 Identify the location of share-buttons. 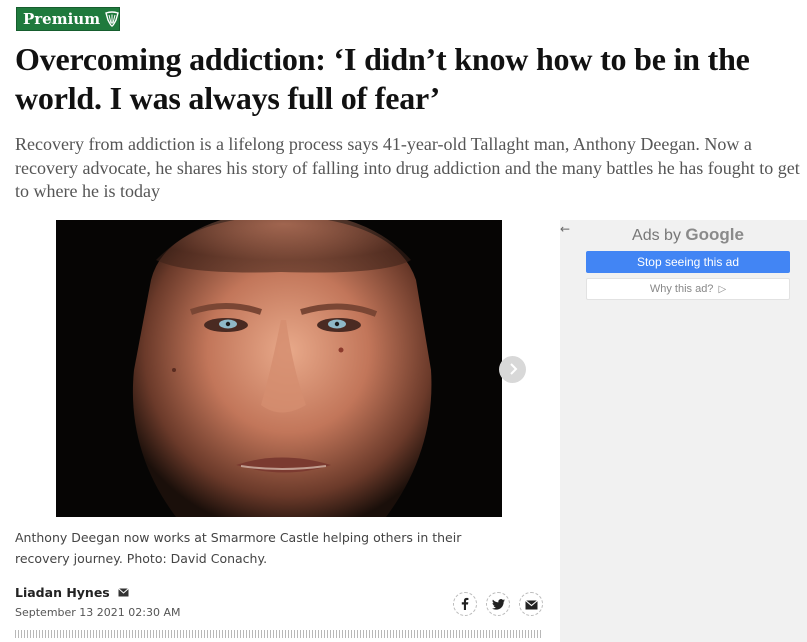
(498, 604).